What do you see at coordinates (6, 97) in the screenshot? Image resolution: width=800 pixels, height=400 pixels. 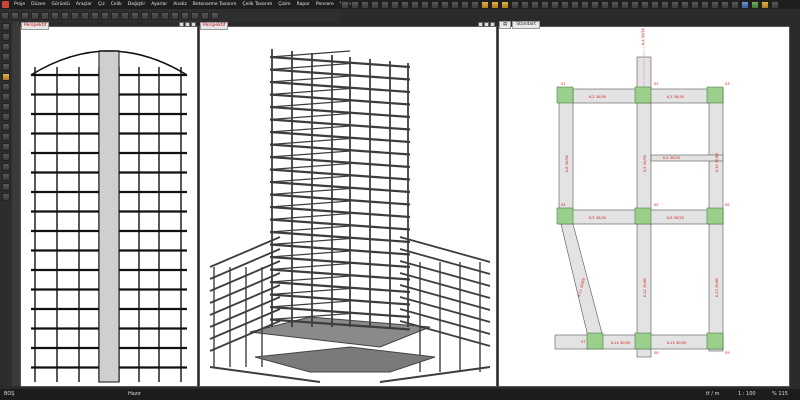 I see `section-icon` at bounding box center [6, 97].